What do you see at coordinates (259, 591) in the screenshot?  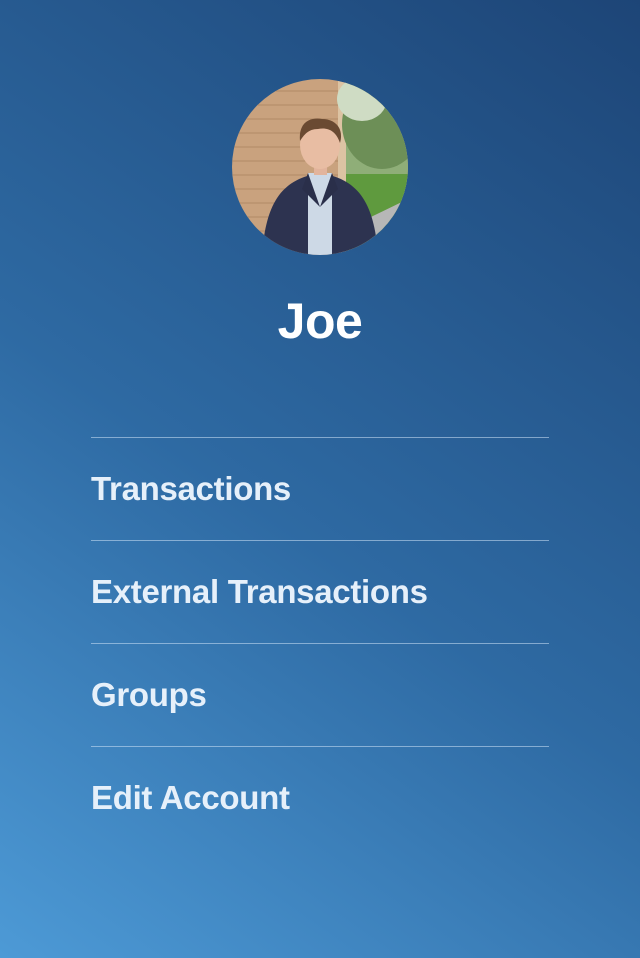 I see `menu-item-label: External Transactions` at bounding box center [259, 591].